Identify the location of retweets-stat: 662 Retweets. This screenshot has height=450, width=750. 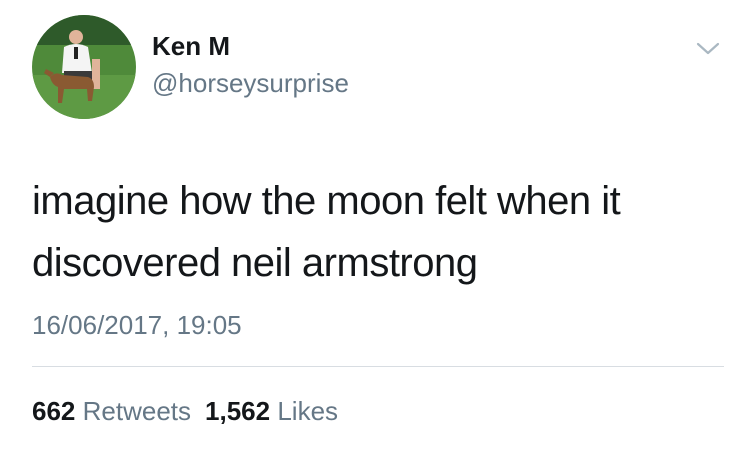
(111, 411).